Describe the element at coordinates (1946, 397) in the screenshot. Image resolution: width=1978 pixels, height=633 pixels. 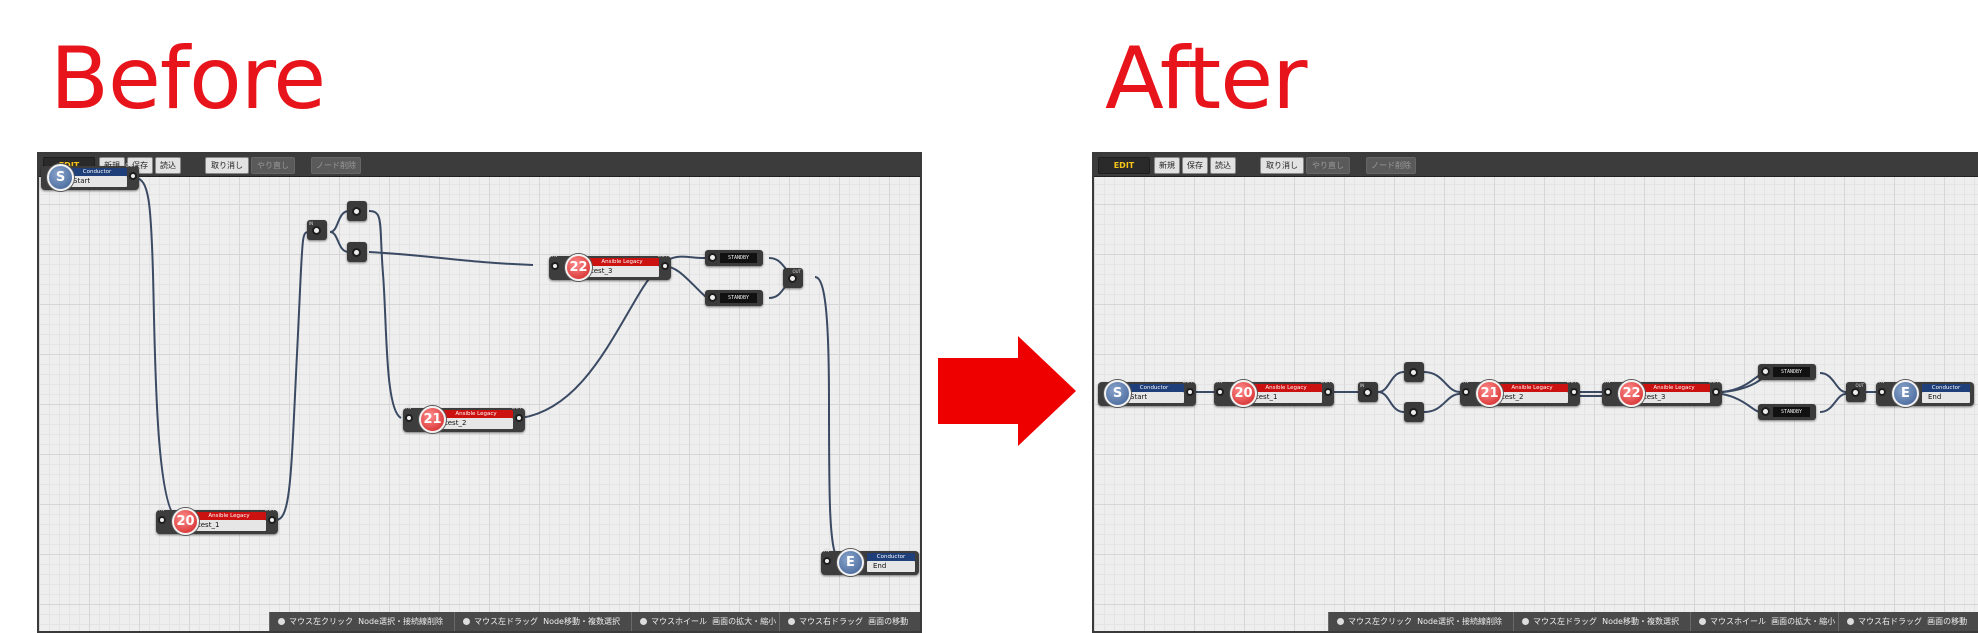
I see `node-name: End` at that location.